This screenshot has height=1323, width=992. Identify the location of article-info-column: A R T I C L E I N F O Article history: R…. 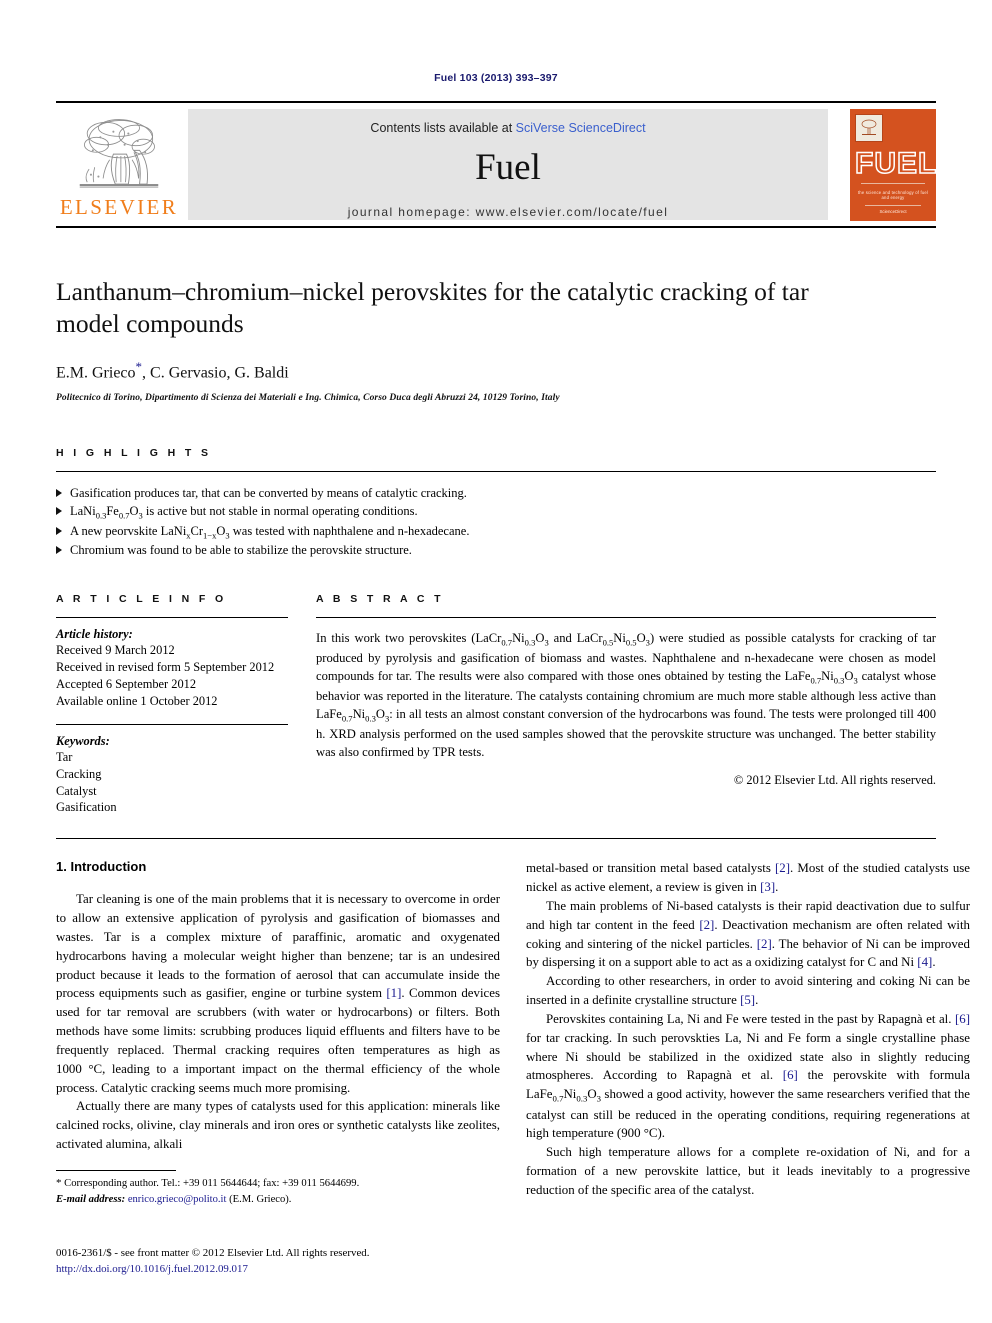
(172, 704).